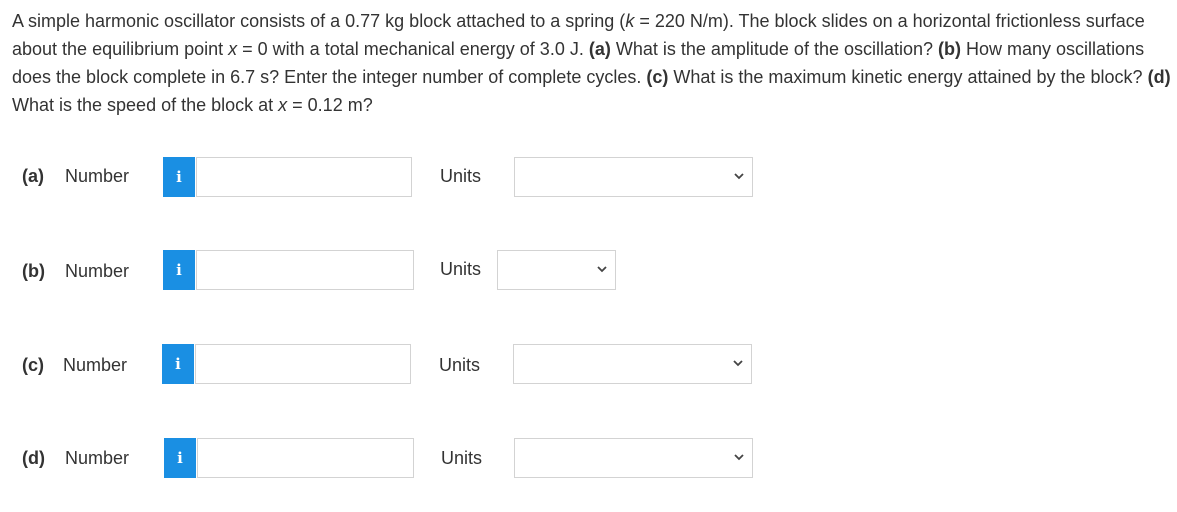  I want to click on number-input-b, so click(305, 270).